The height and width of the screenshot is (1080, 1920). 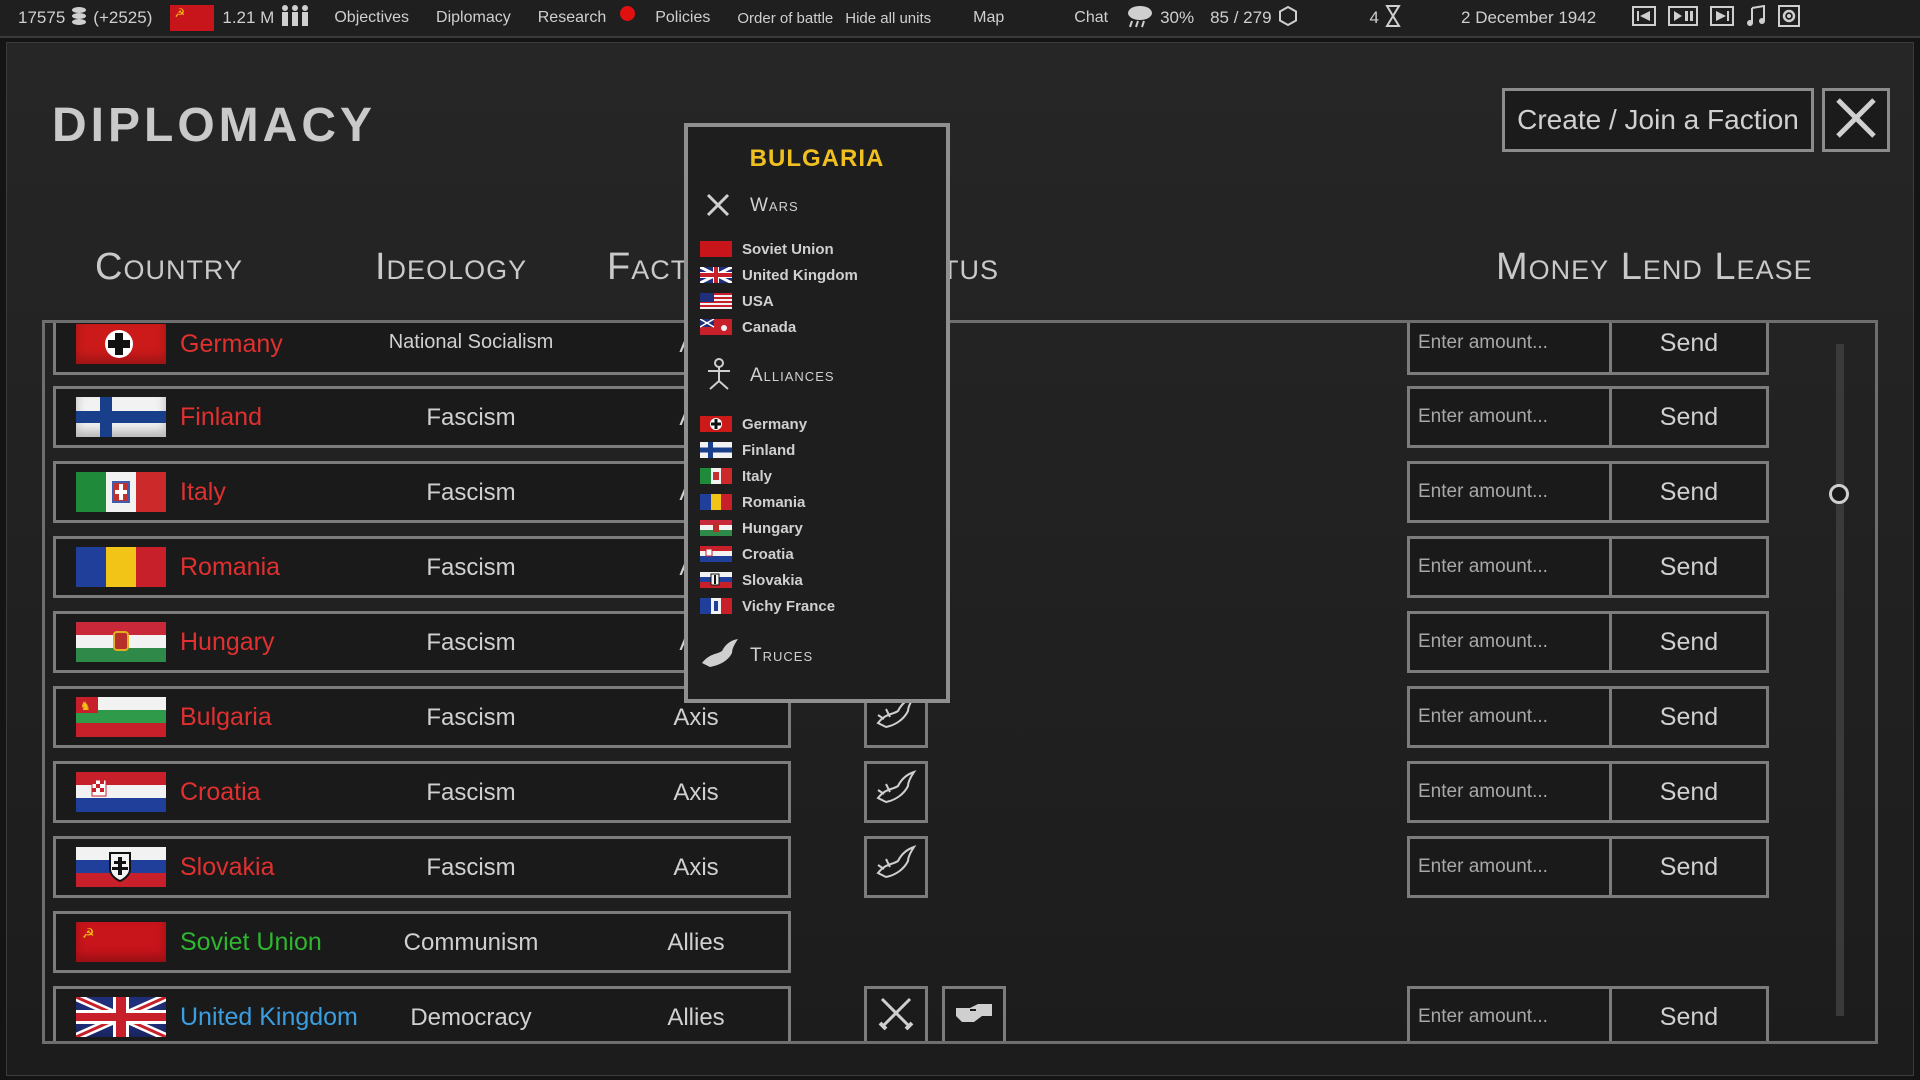 I want to click on country-row-germany: Germany National Socialism Axi Send, so click(x=960, y=355).